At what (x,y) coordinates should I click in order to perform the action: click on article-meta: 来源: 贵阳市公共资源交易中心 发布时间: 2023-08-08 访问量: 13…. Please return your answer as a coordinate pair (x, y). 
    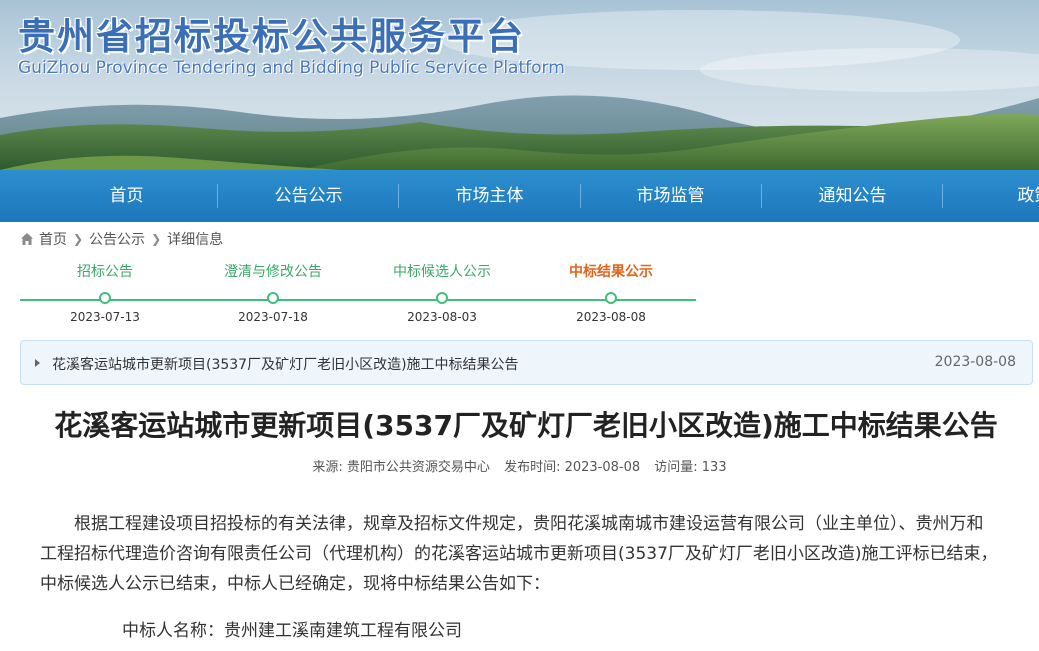
    Looking at the image, I should click on (519, 465).